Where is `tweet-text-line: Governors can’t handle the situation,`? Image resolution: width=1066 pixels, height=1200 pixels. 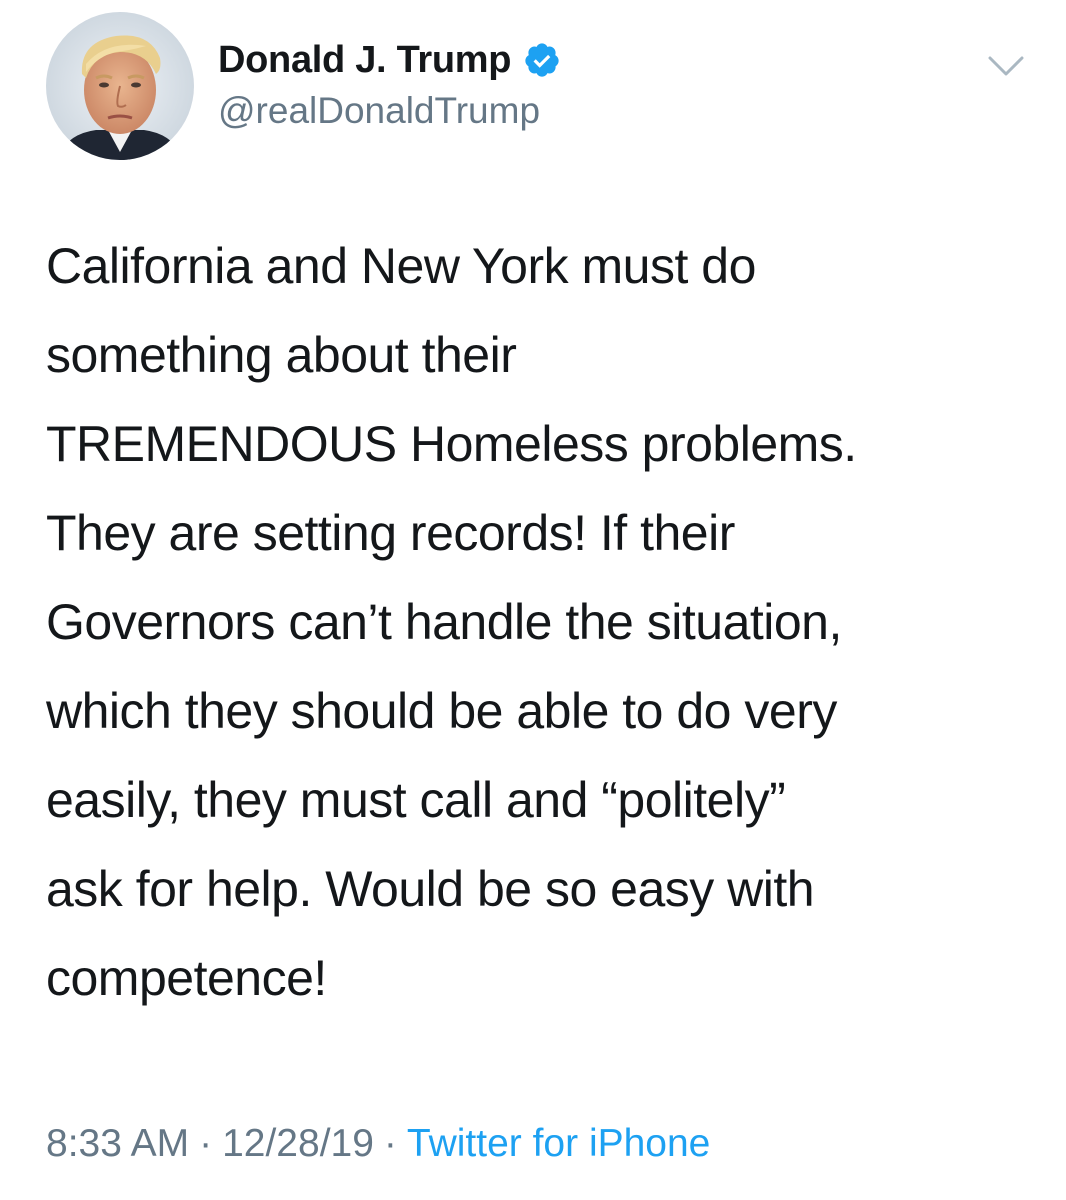 tweet-text-line: Governors can’t handle the situation, is located at coordinates (444, 622).